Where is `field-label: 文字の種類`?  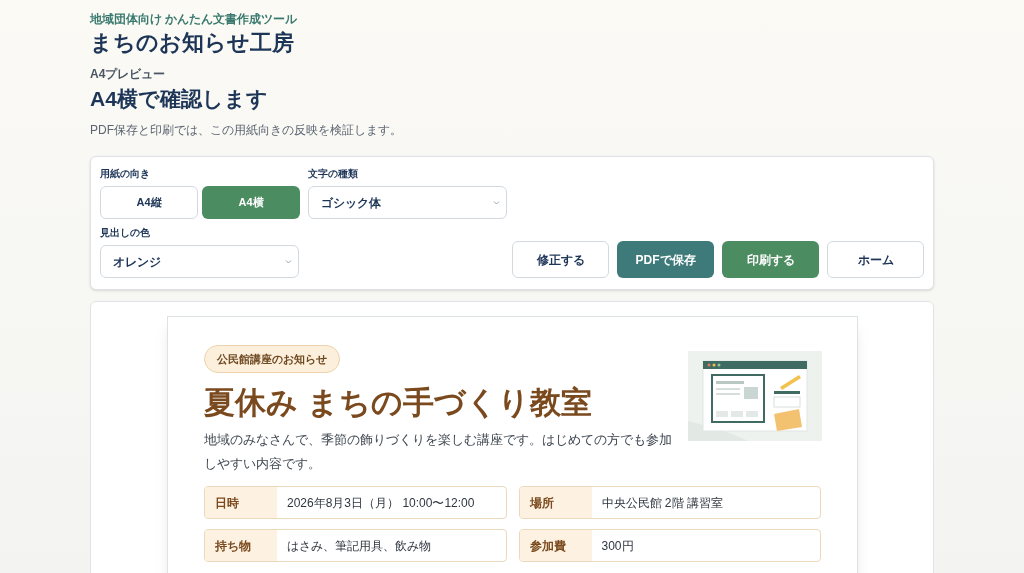
field-label: 文字の種類 is located at coordinates (333, 174).